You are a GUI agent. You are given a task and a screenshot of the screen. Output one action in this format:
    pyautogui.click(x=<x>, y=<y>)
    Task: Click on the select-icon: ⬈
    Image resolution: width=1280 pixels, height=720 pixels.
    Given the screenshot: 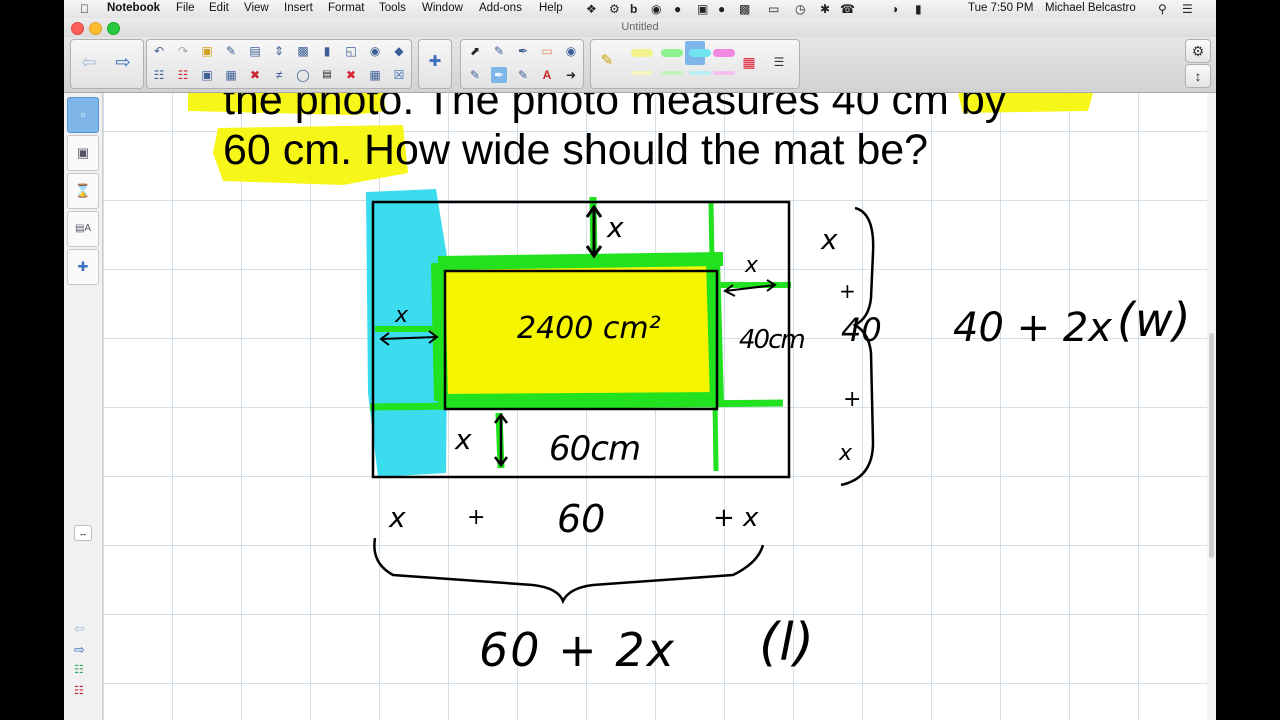 What is the action you would take?
    pyautogui.click(x=475, y=51)
    